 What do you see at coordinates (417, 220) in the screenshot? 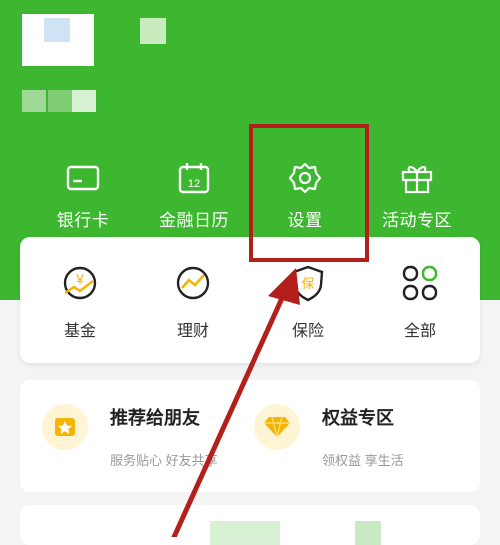
I see `quick-action-label: 活动专区` at bounding box center [417, 220].